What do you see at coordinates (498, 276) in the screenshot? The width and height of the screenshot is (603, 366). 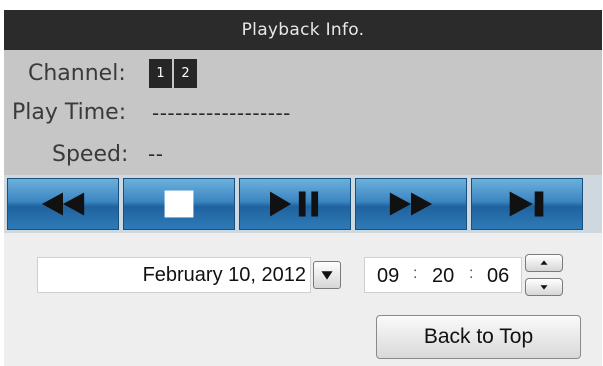 I see `time-second: 06` at bounding box center [498, 276].